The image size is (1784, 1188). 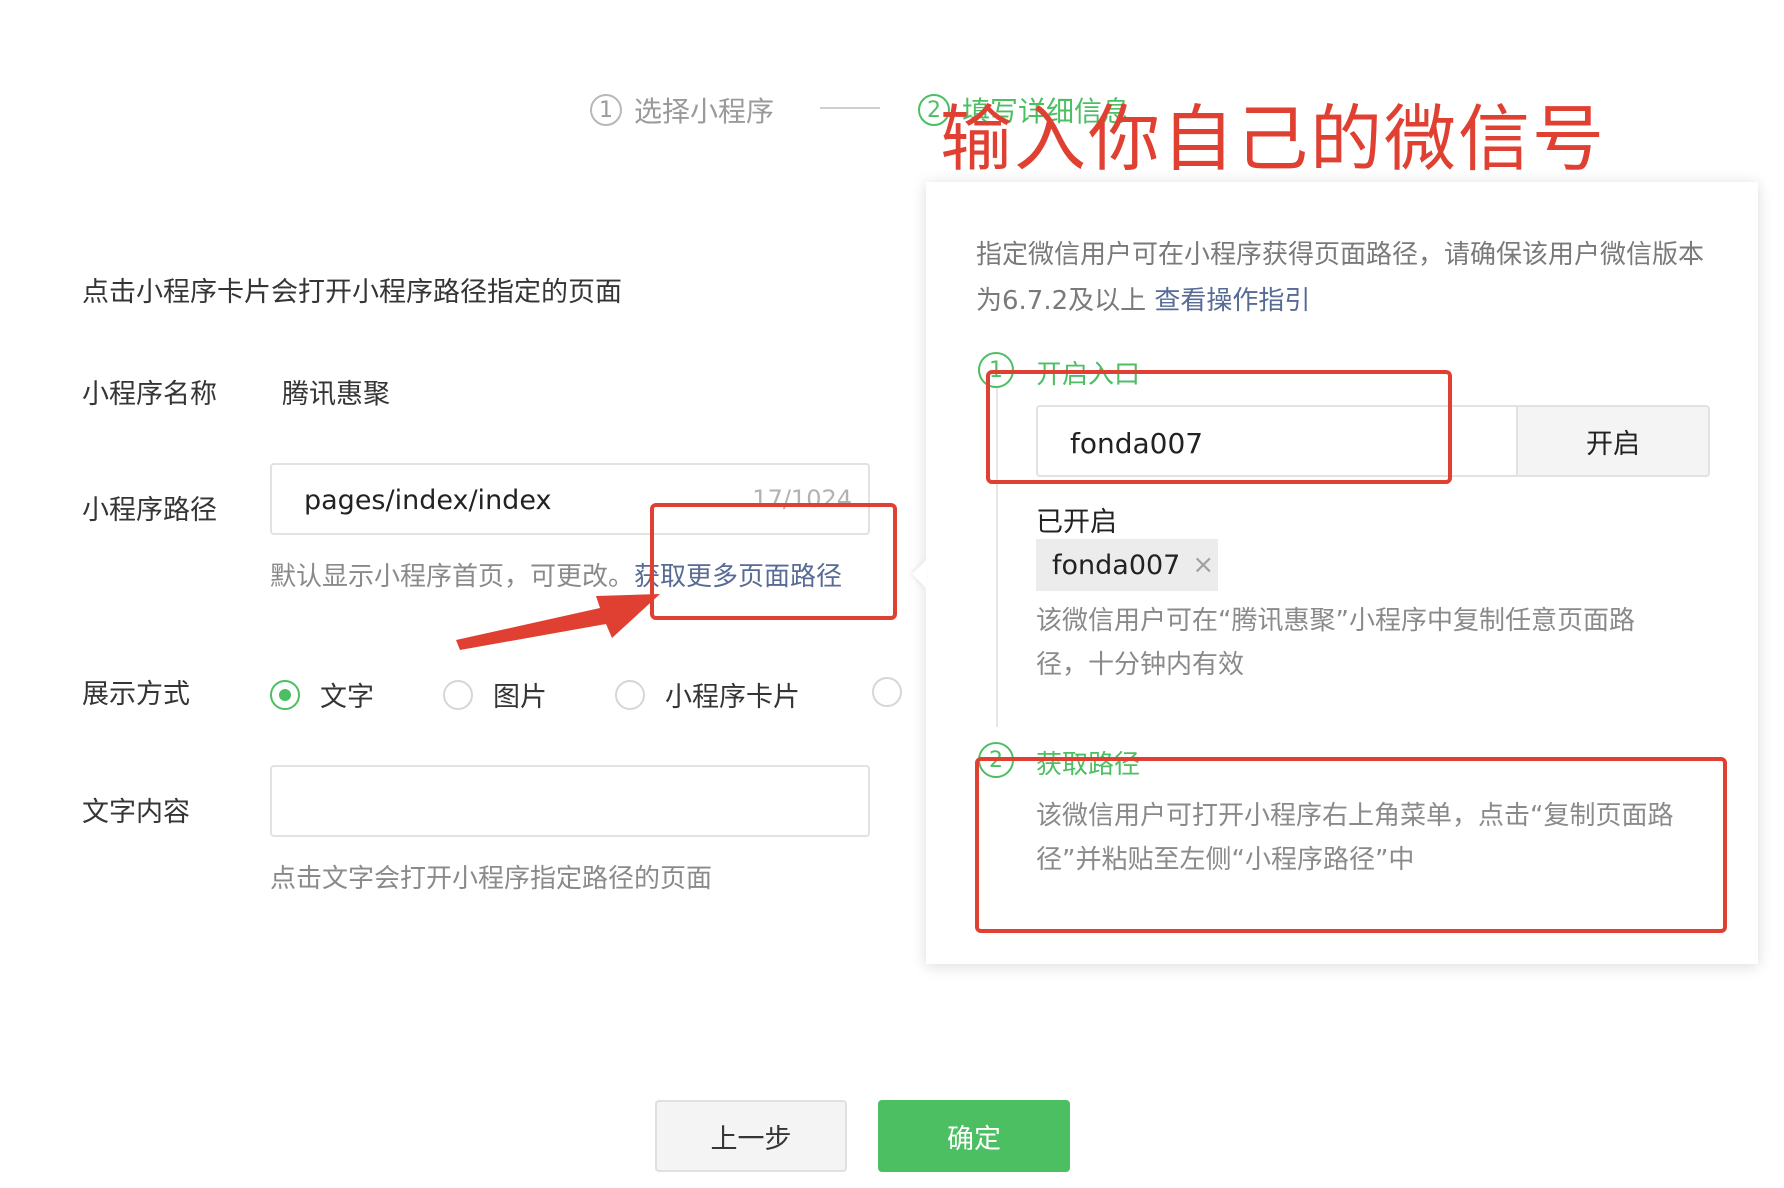 What do you see at coordinates (520, 697) in the screenshot?
I see `display-option-image-label: 图片` at bounding box center [520, 697].